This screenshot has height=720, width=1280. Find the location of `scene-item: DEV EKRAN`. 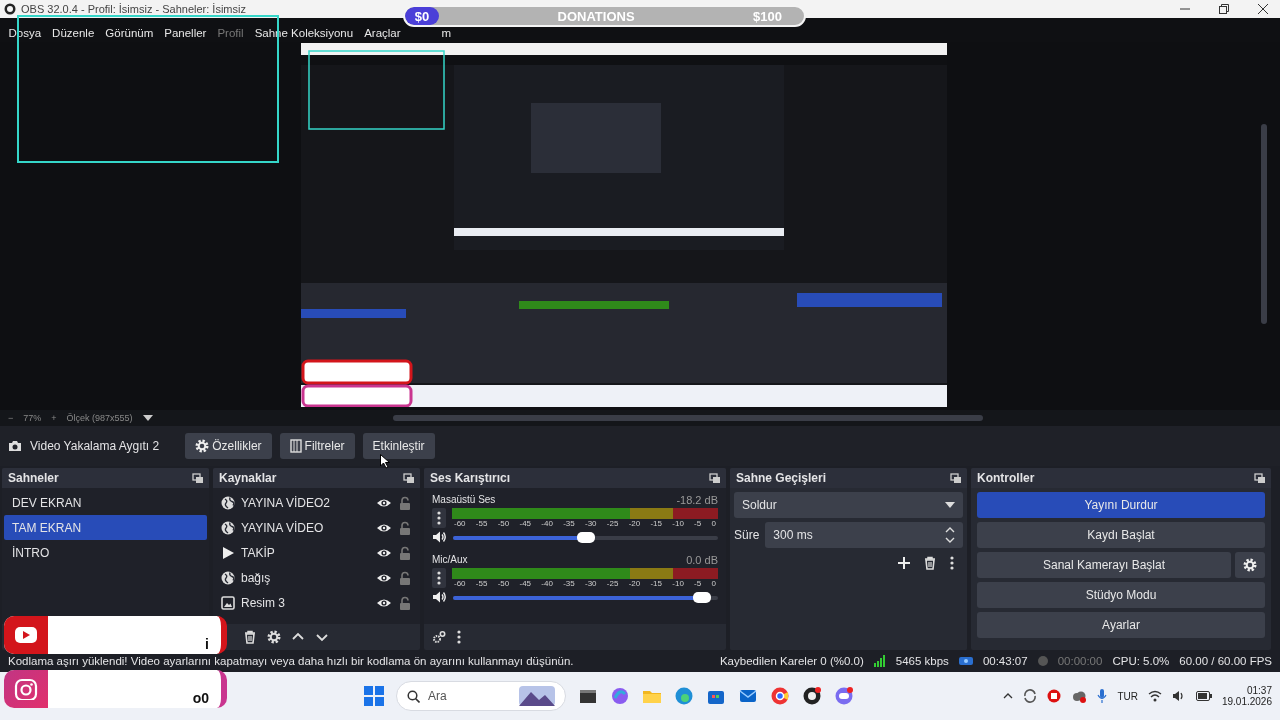

scene-item: DEV EKRAN is located at coordinates (105, 502).